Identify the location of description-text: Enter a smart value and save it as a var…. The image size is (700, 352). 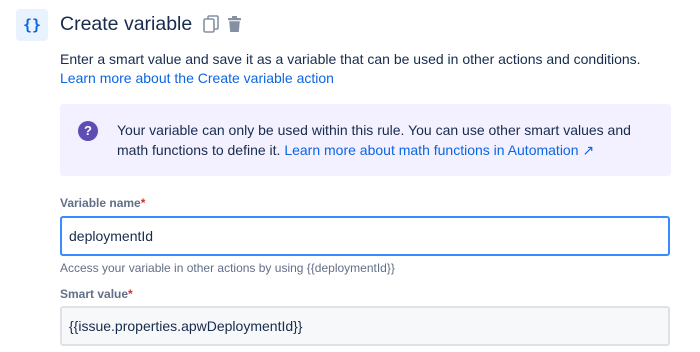
(350, 59).